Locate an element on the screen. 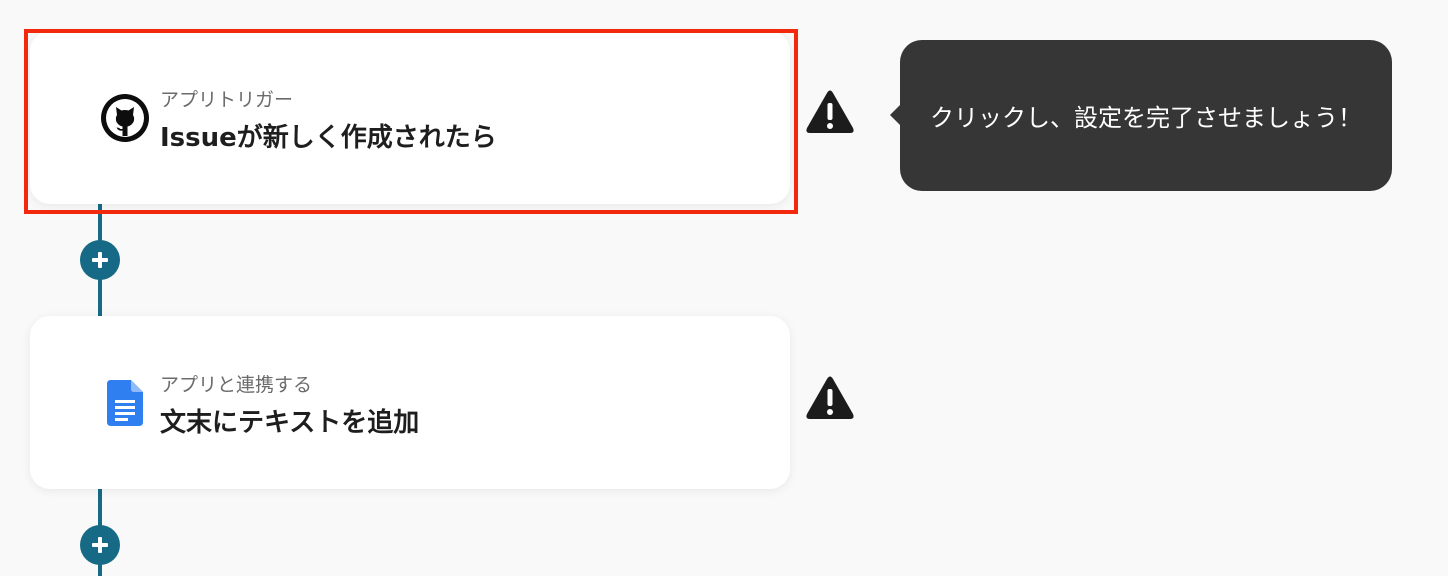 This screenshot has height=576, width=1448. setup-tooltip: クリックし、設定を完了させましょう！ is located at coordinates (1141, 115).